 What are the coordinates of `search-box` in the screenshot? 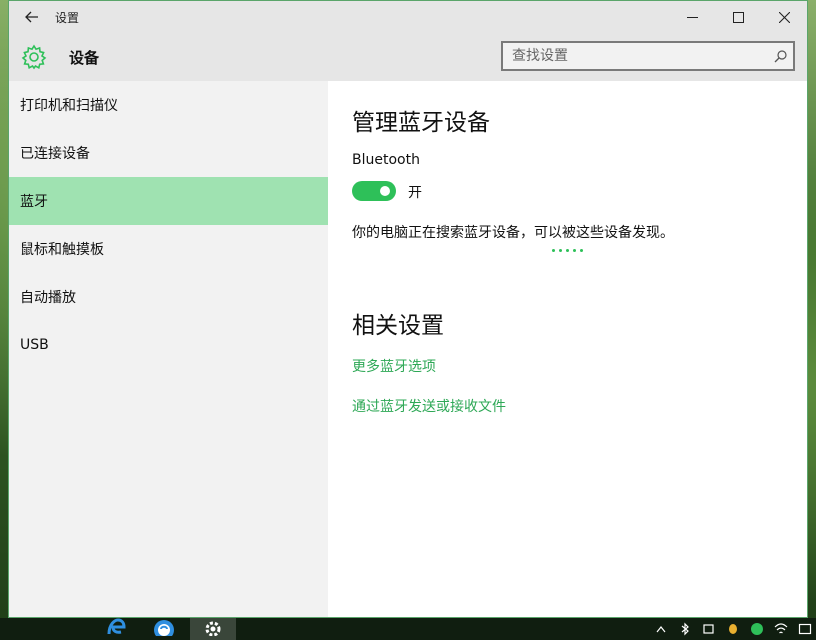 It's located at (648, 56).